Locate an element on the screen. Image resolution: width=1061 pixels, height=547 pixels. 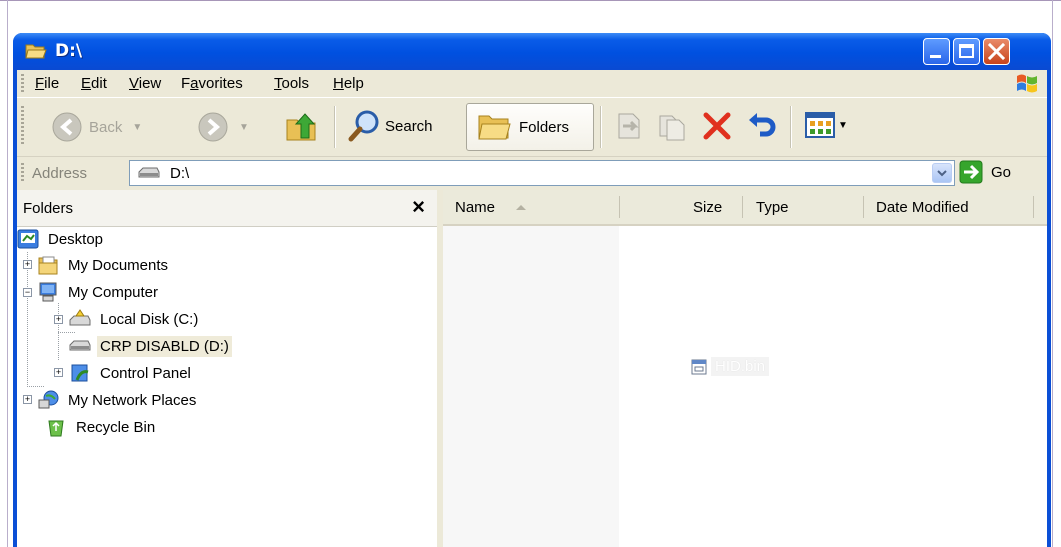
delete-x-icon is located at coordinates (717, 126).